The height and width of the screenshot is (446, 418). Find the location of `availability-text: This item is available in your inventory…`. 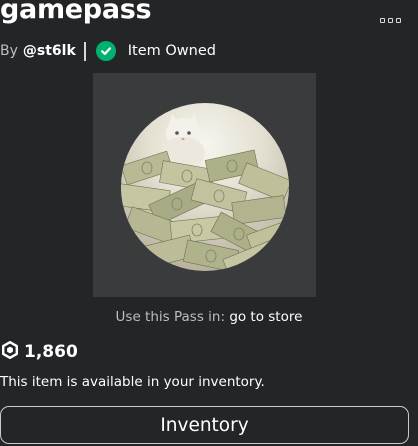

availability-text: This item is available in your inventory… is located at coordinates (132, 382).